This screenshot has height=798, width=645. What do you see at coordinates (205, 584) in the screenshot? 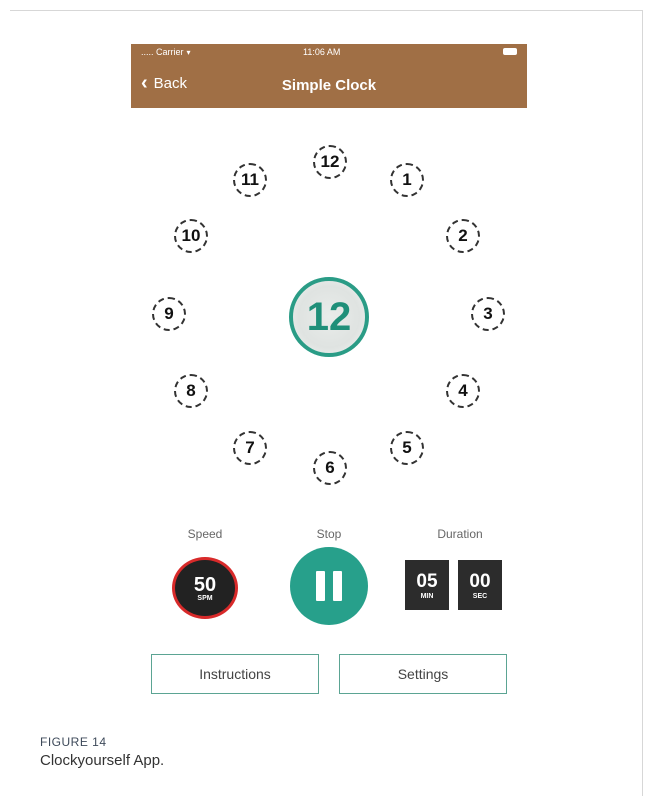
I see `speed-value: 50` at bounding box center [205, 584].